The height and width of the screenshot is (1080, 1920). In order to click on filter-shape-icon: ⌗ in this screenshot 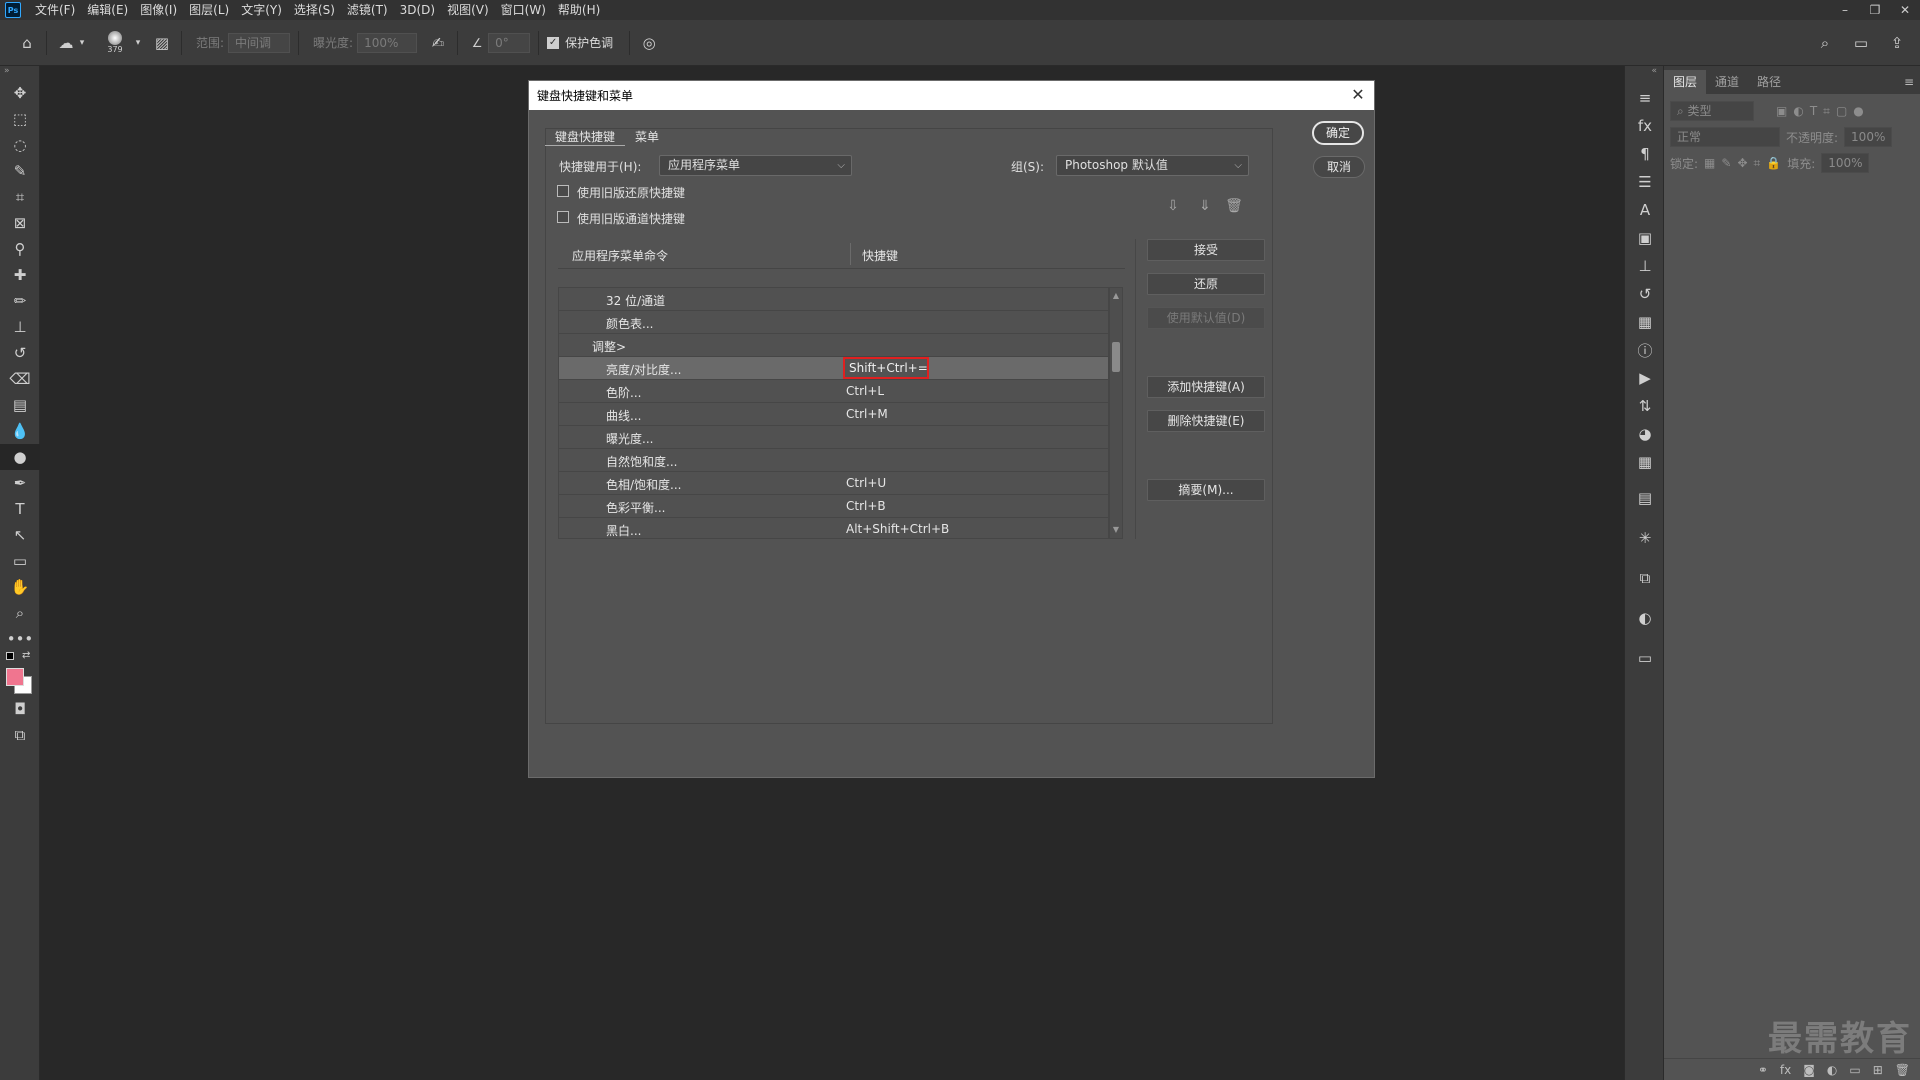, I will do `click(1826, 111)`.